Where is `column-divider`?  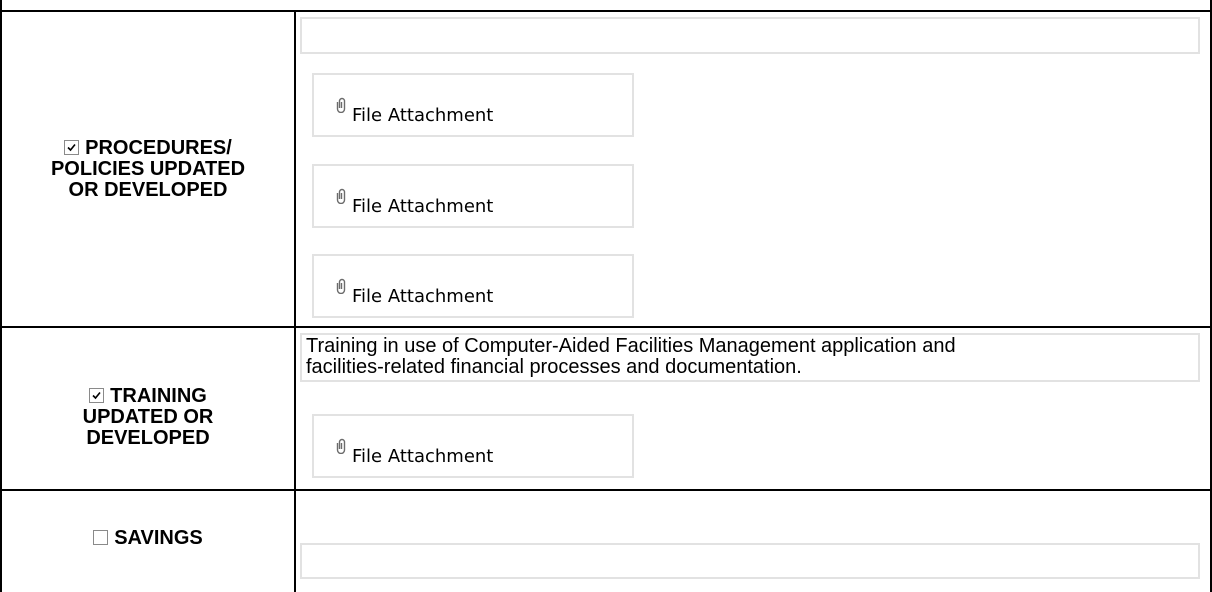
column-divider is located at coordinates (295, 301).